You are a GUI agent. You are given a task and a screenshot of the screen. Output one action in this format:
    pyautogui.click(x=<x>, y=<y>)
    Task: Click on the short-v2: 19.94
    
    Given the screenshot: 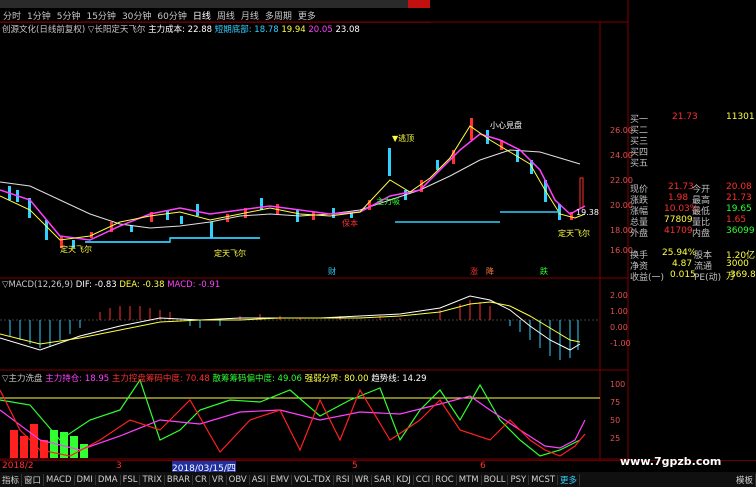 What is the action you would take?
    pyautogui.click(x=293, y=30)
    